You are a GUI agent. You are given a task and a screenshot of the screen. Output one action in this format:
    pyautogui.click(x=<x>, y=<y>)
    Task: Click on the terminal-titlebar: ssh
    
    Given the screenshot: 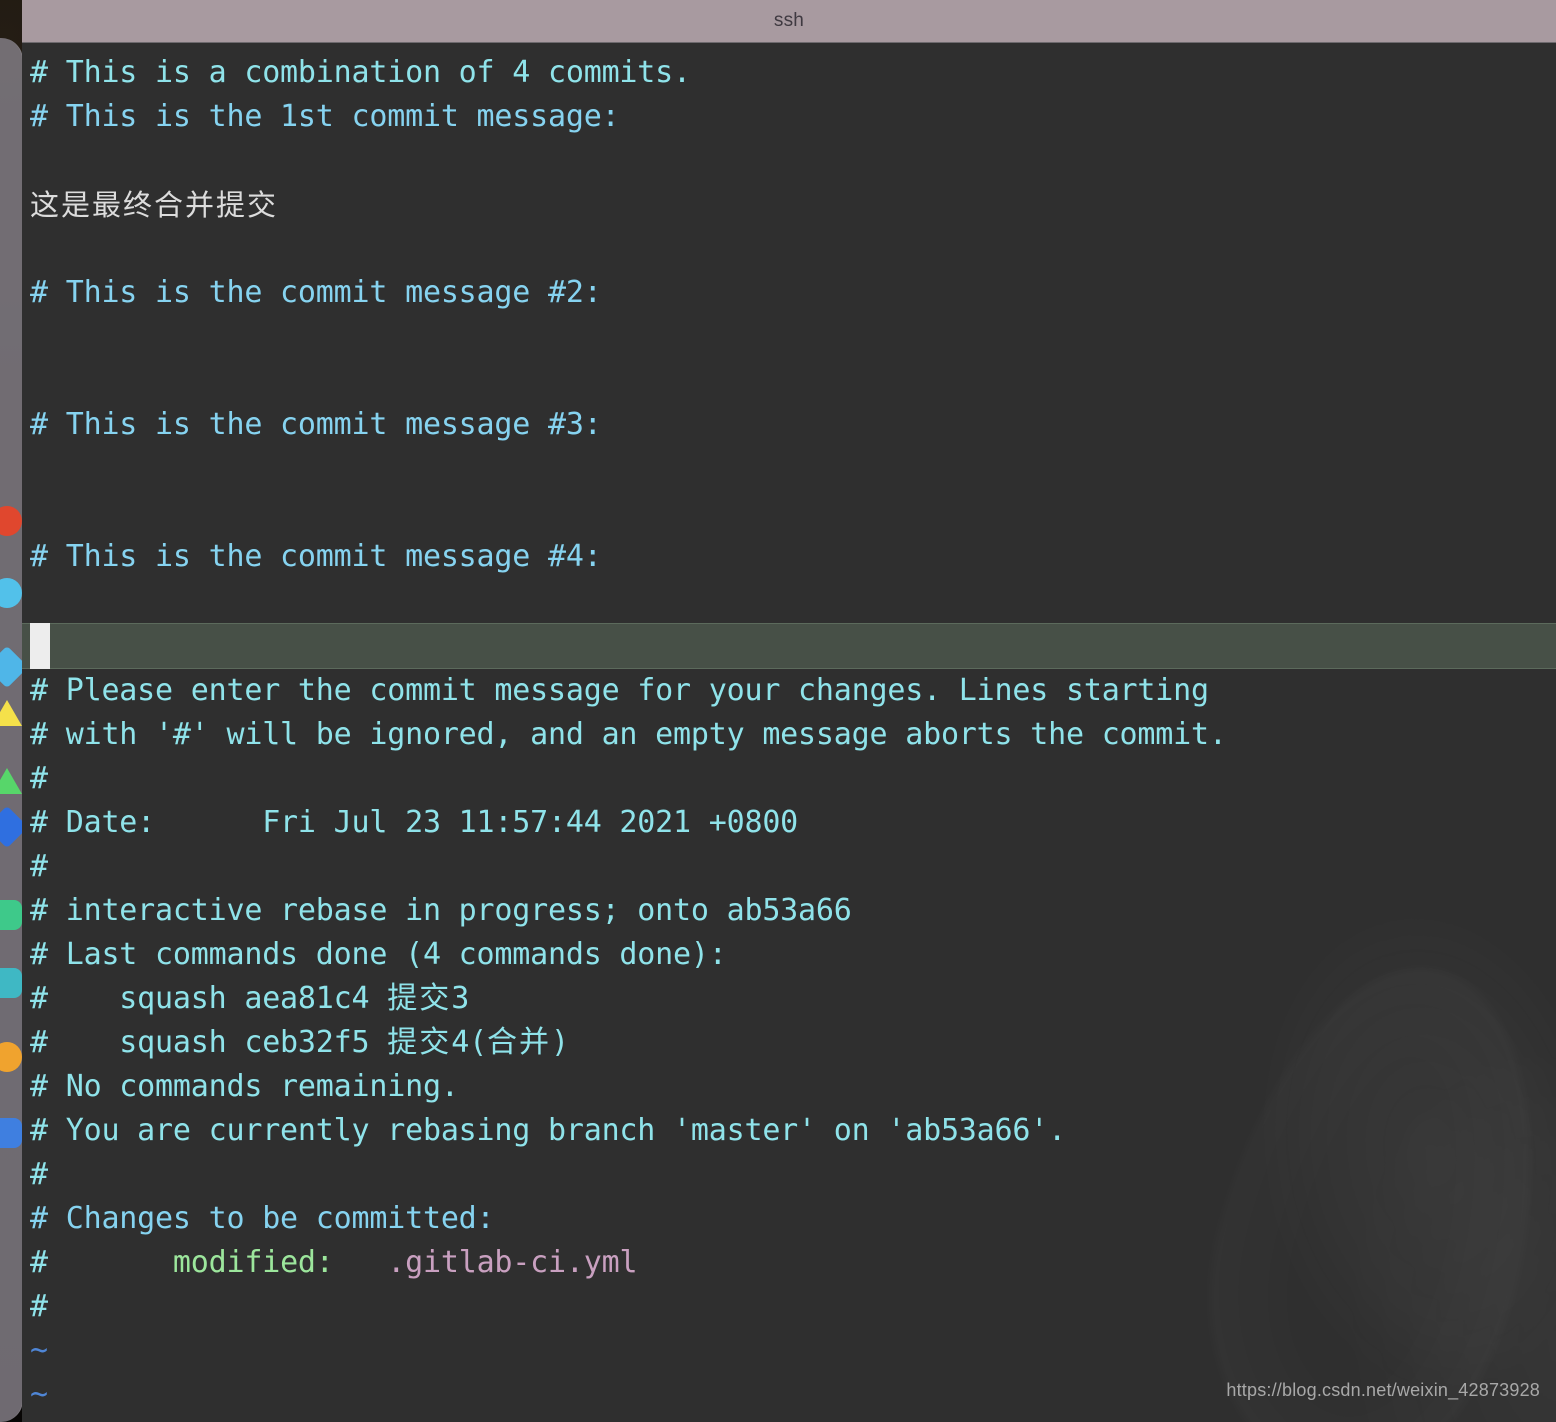 What is the action you would take?
    pyautogui.click(x=789, y=21)
    